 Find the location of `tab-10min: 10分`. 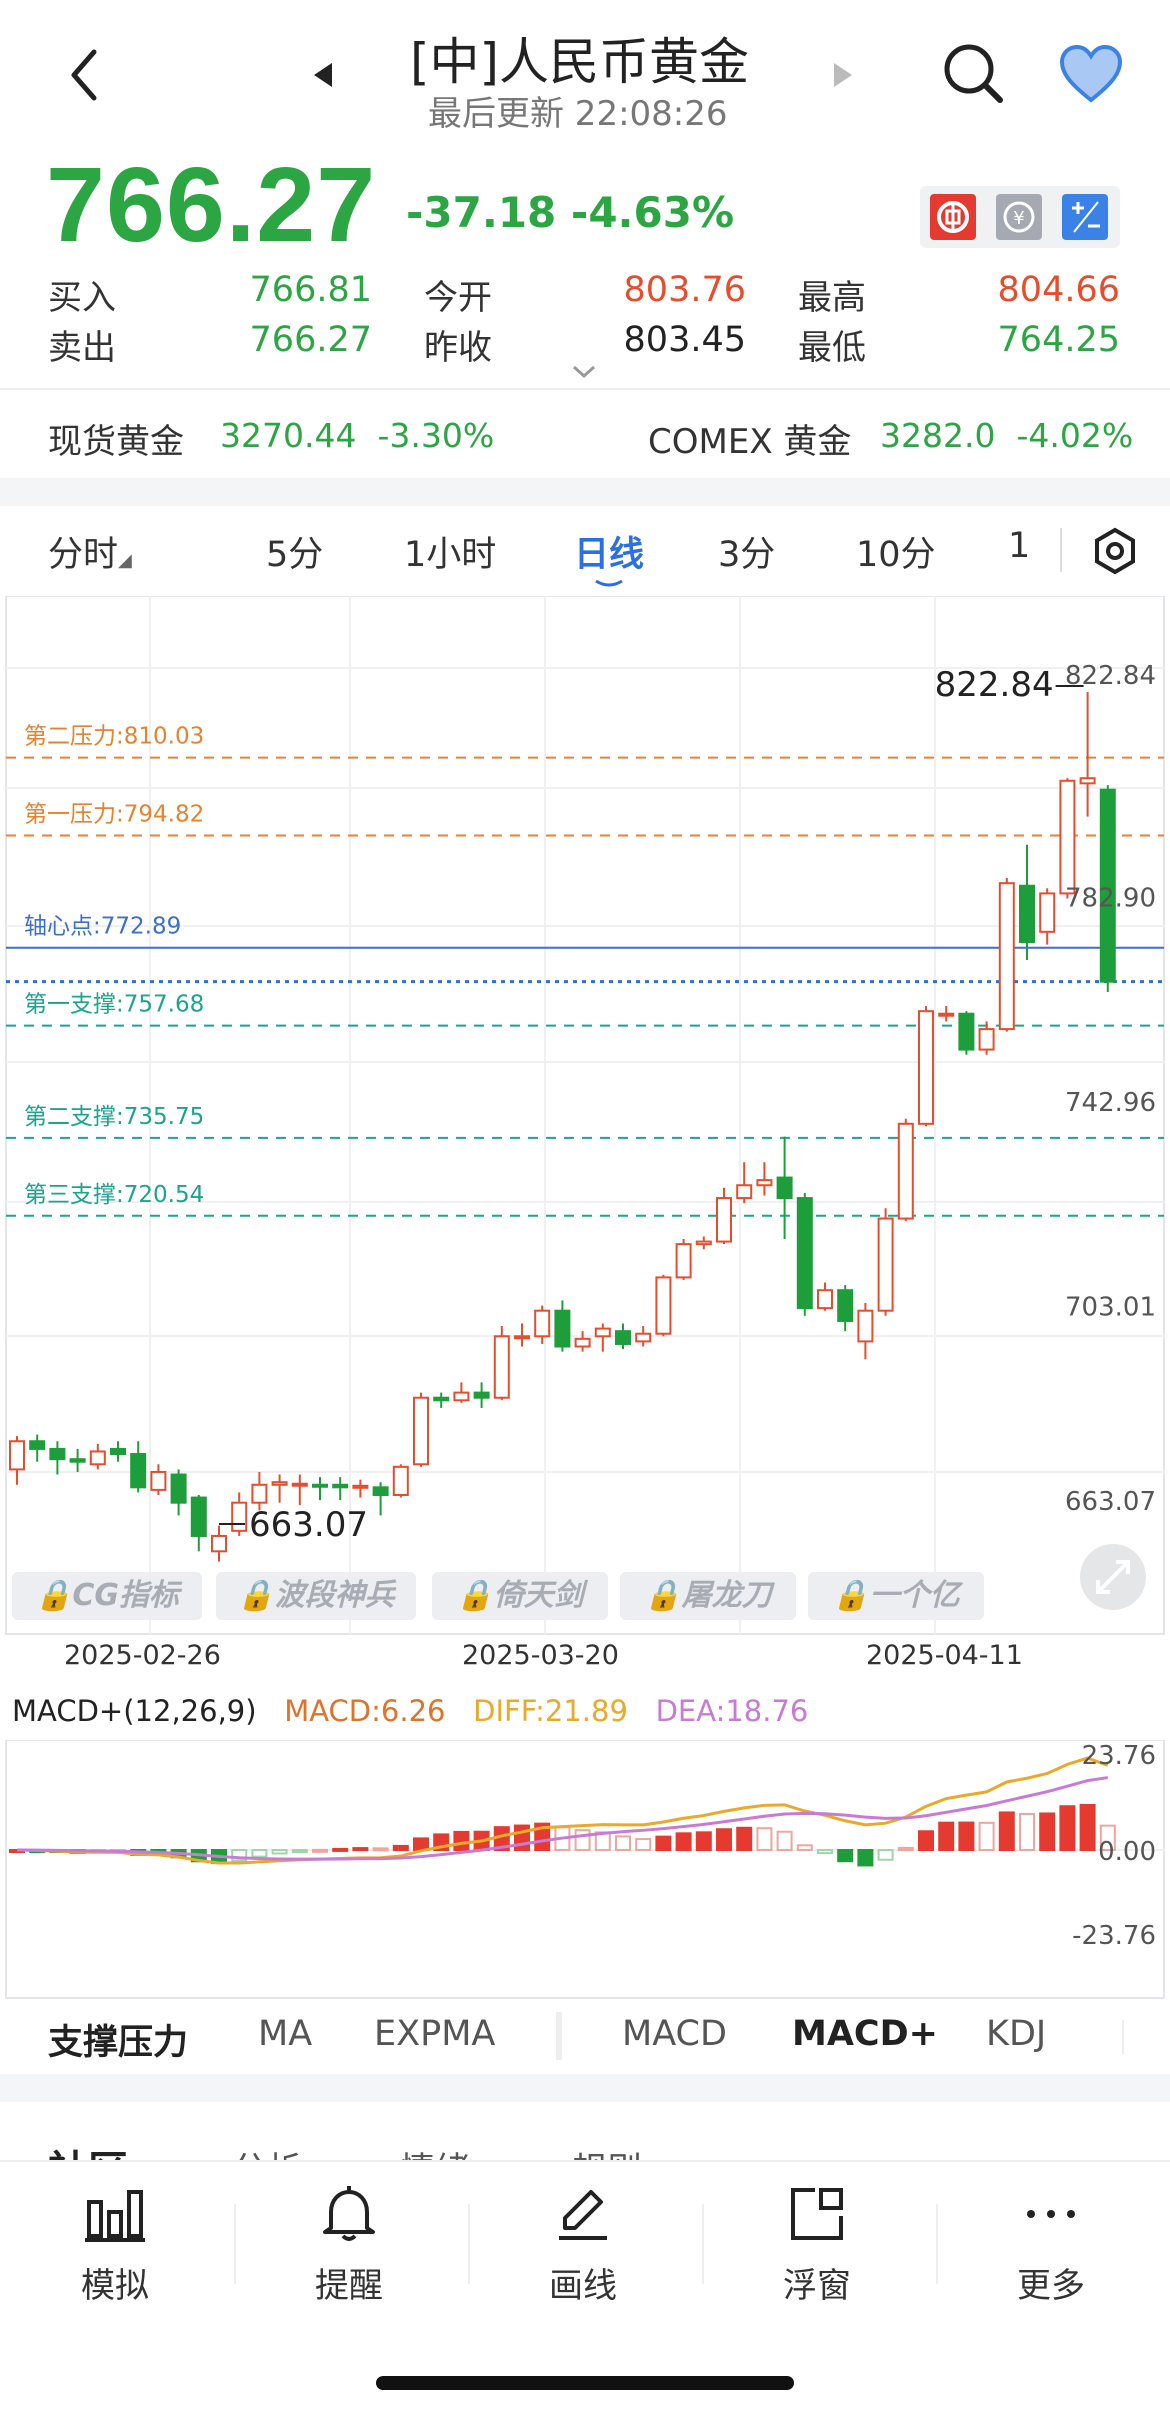

tab-10min: 10分 is located at coordinates (896, 551).